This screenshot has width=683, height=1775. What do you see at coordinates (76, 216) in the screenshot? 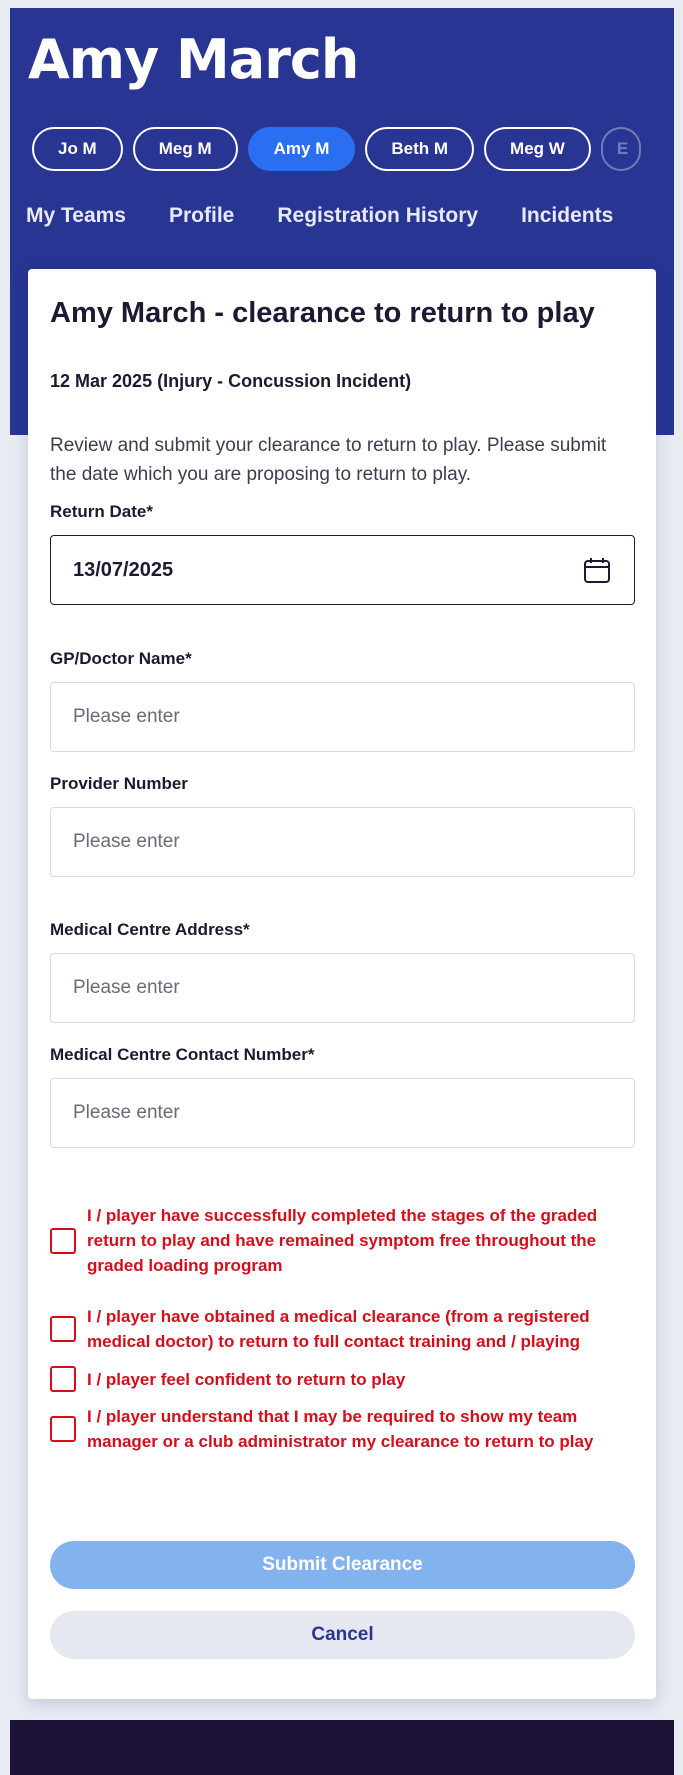
I see `tab-my-teams: My Teams` at bounding box center [76, 216].